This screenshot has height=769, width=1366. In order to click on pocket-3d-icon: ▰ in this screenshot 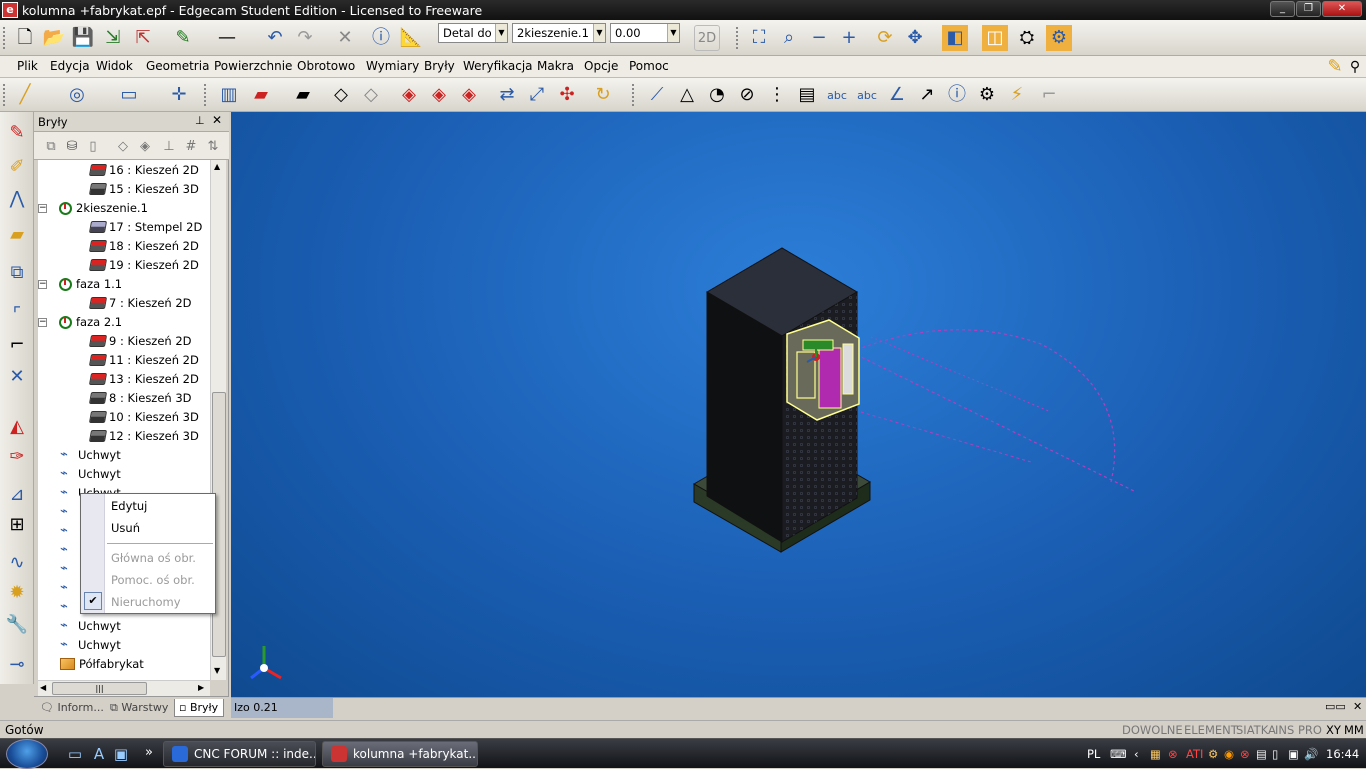, I will do `click(303, 95)`.